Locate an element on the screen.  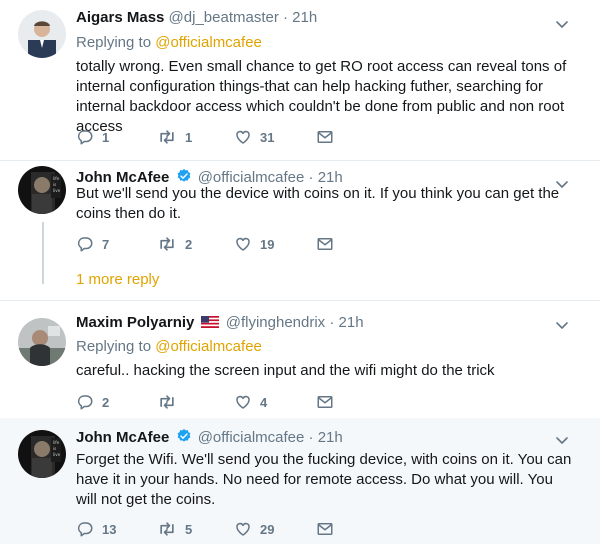
reply-count: 13 is located at coordinates (109, 529).